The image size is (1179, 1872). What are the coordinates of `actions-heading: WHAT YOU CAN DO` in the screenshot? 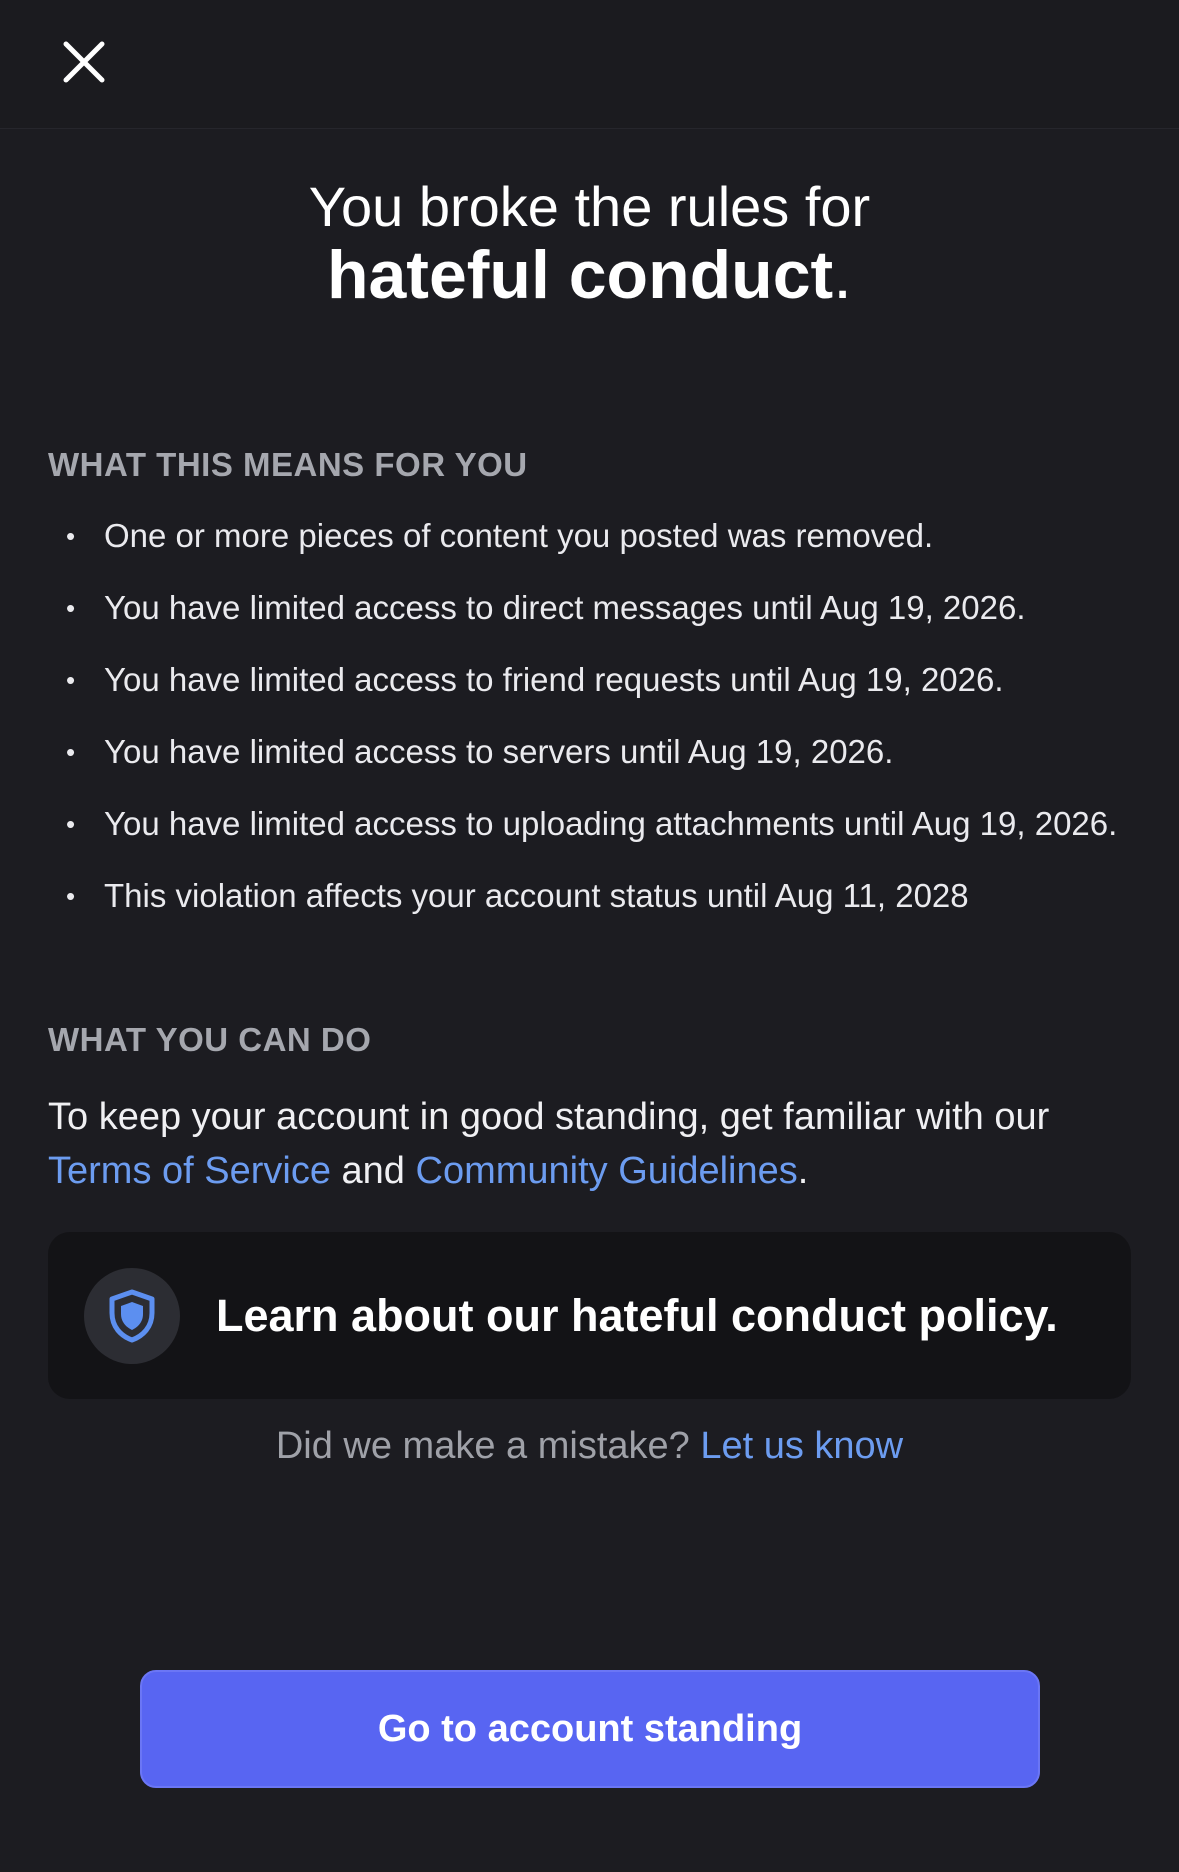 It's located at (210, 1039).